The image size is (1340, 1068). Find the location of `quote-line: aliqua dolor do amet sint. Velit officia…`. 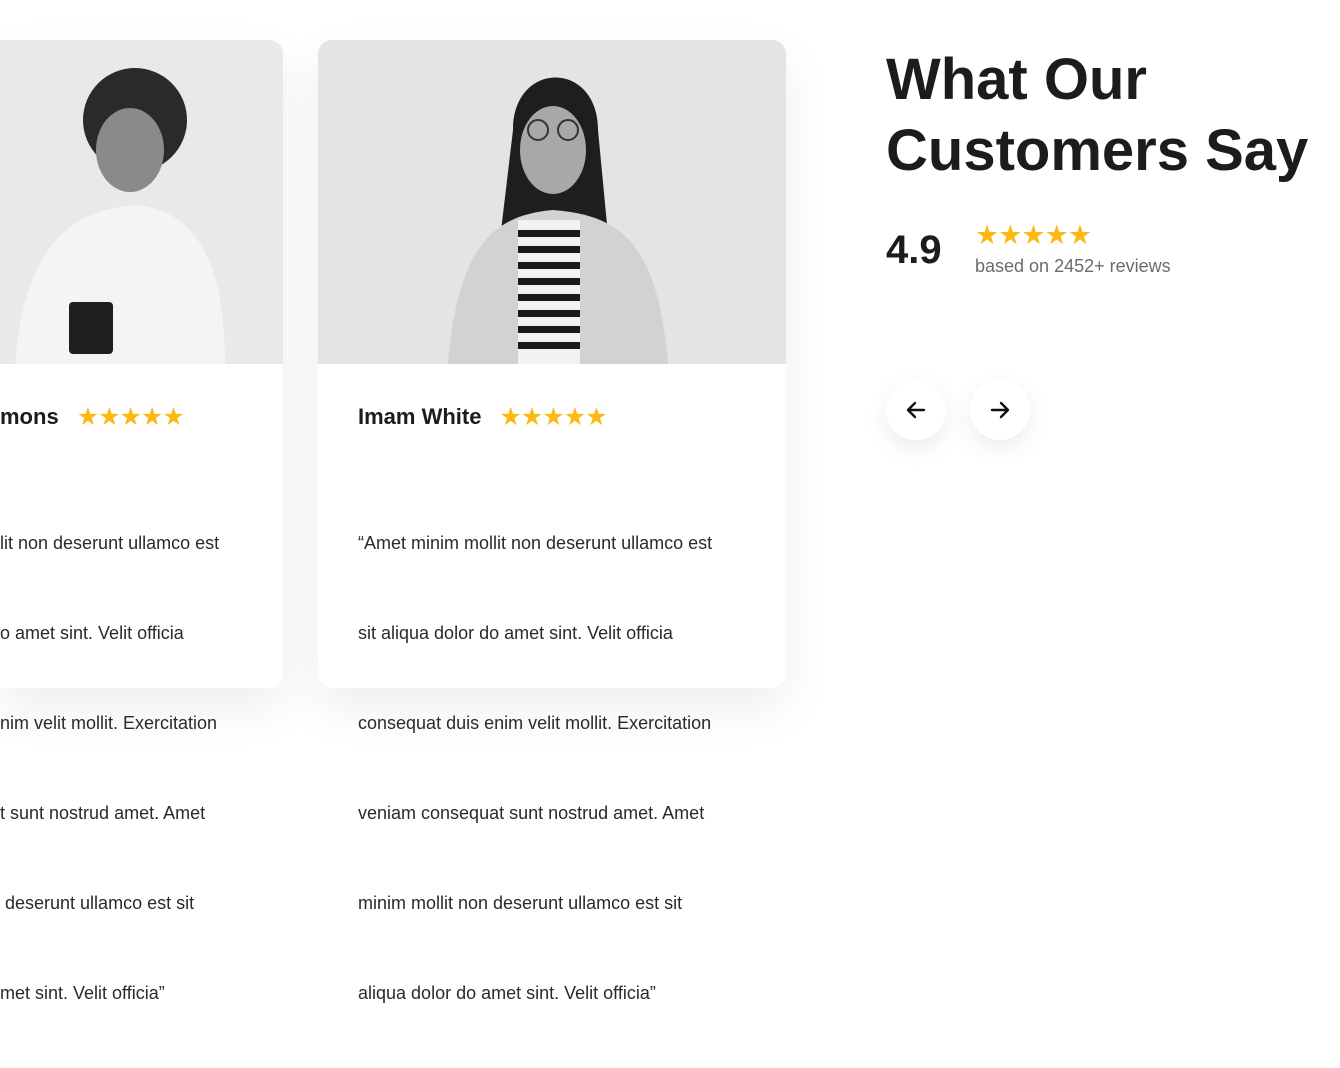

quote-line: aliqua dolor do amet sint. Velit officia… is located at coordinates (507, 993).